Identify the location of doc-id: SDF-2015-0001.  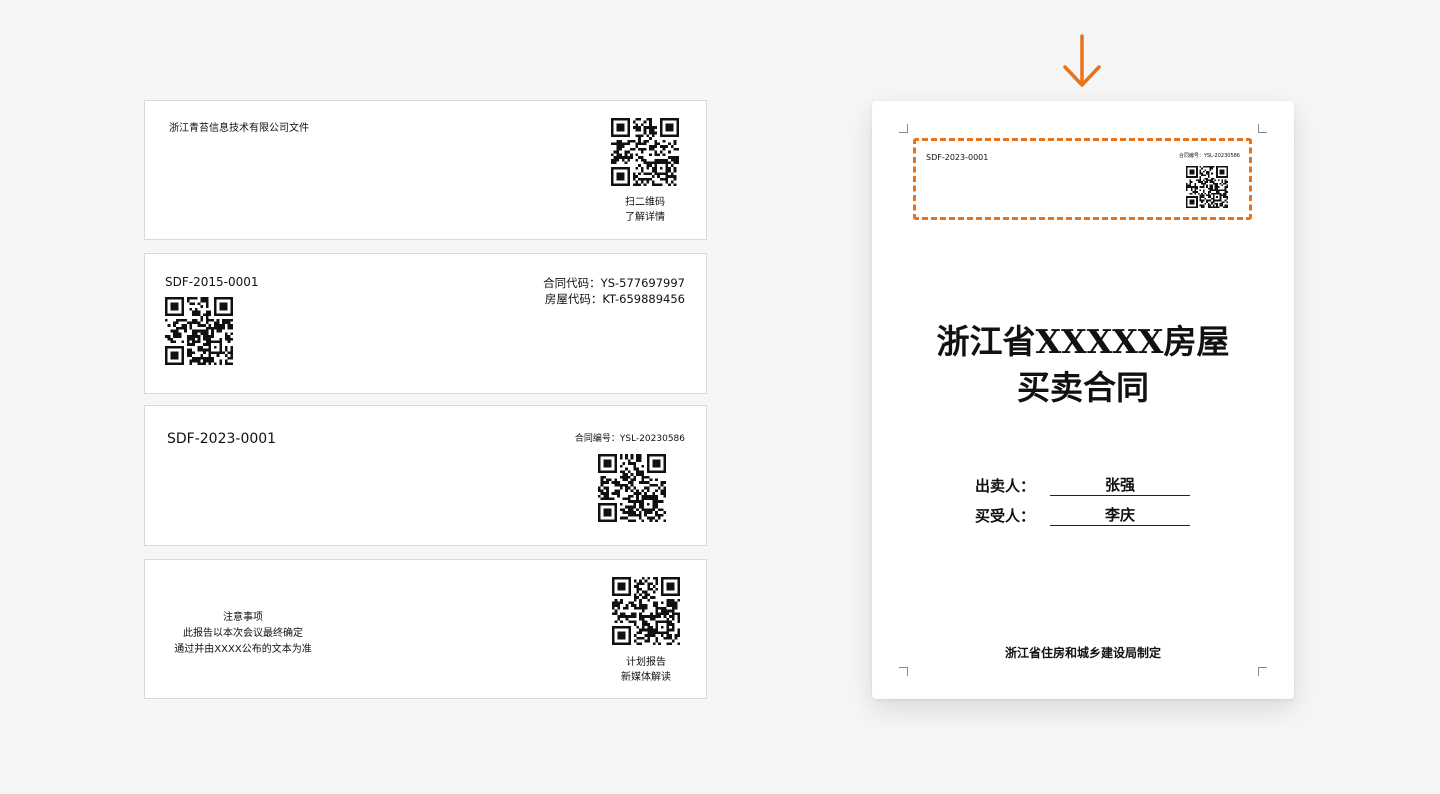
(212, 282).